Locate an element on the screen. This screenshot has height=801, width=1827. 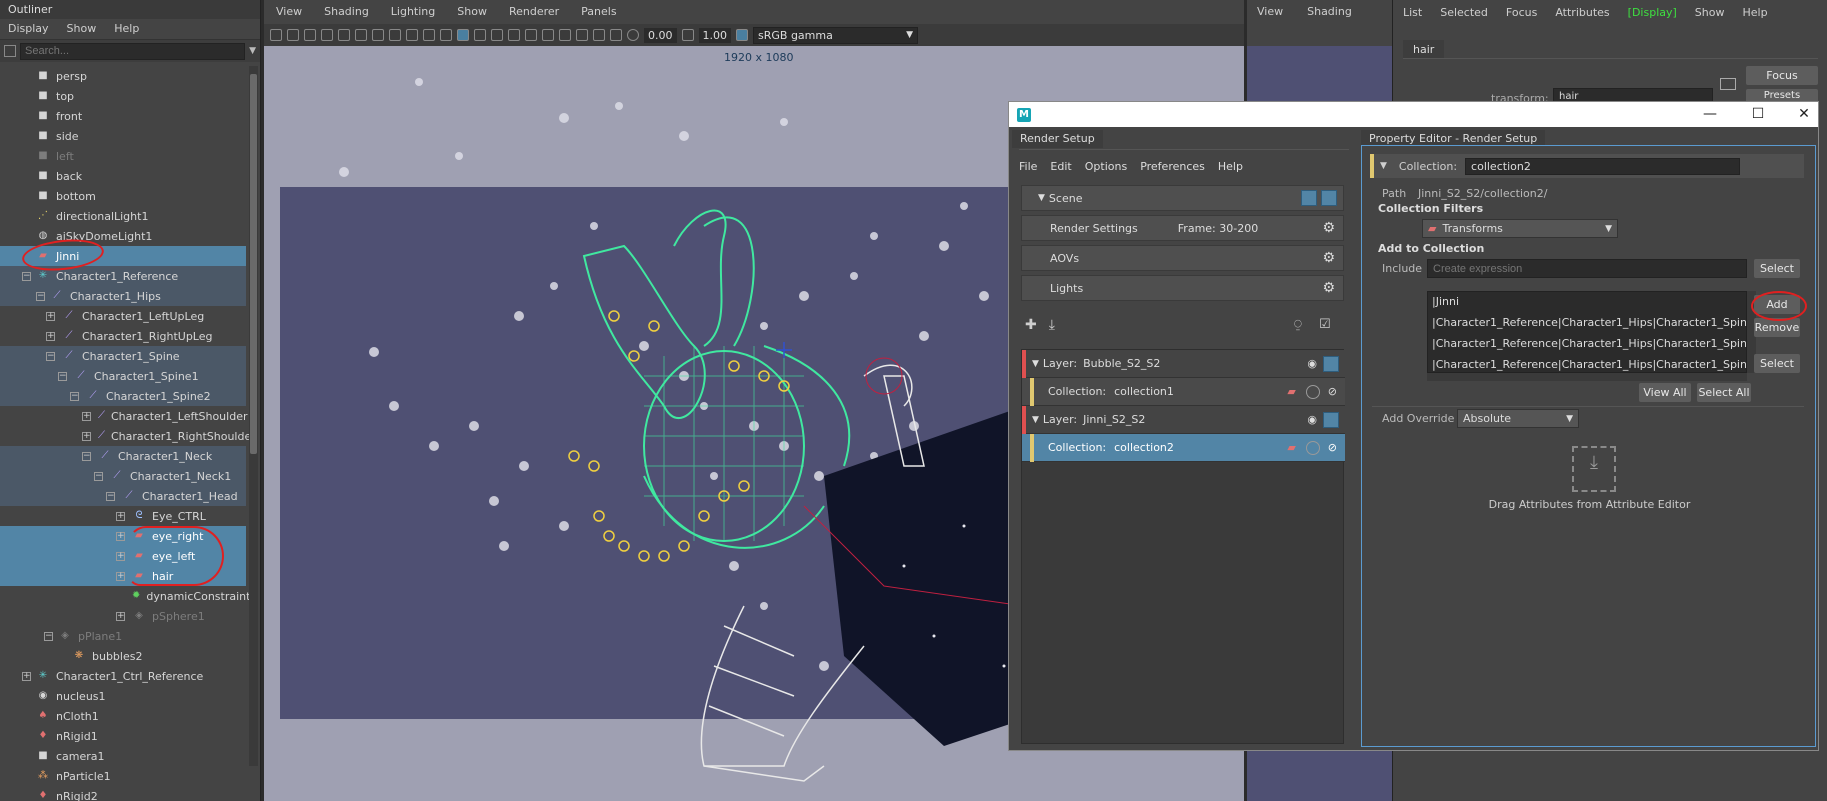
outliner-scrollbar is located at coordinates (253, 416).